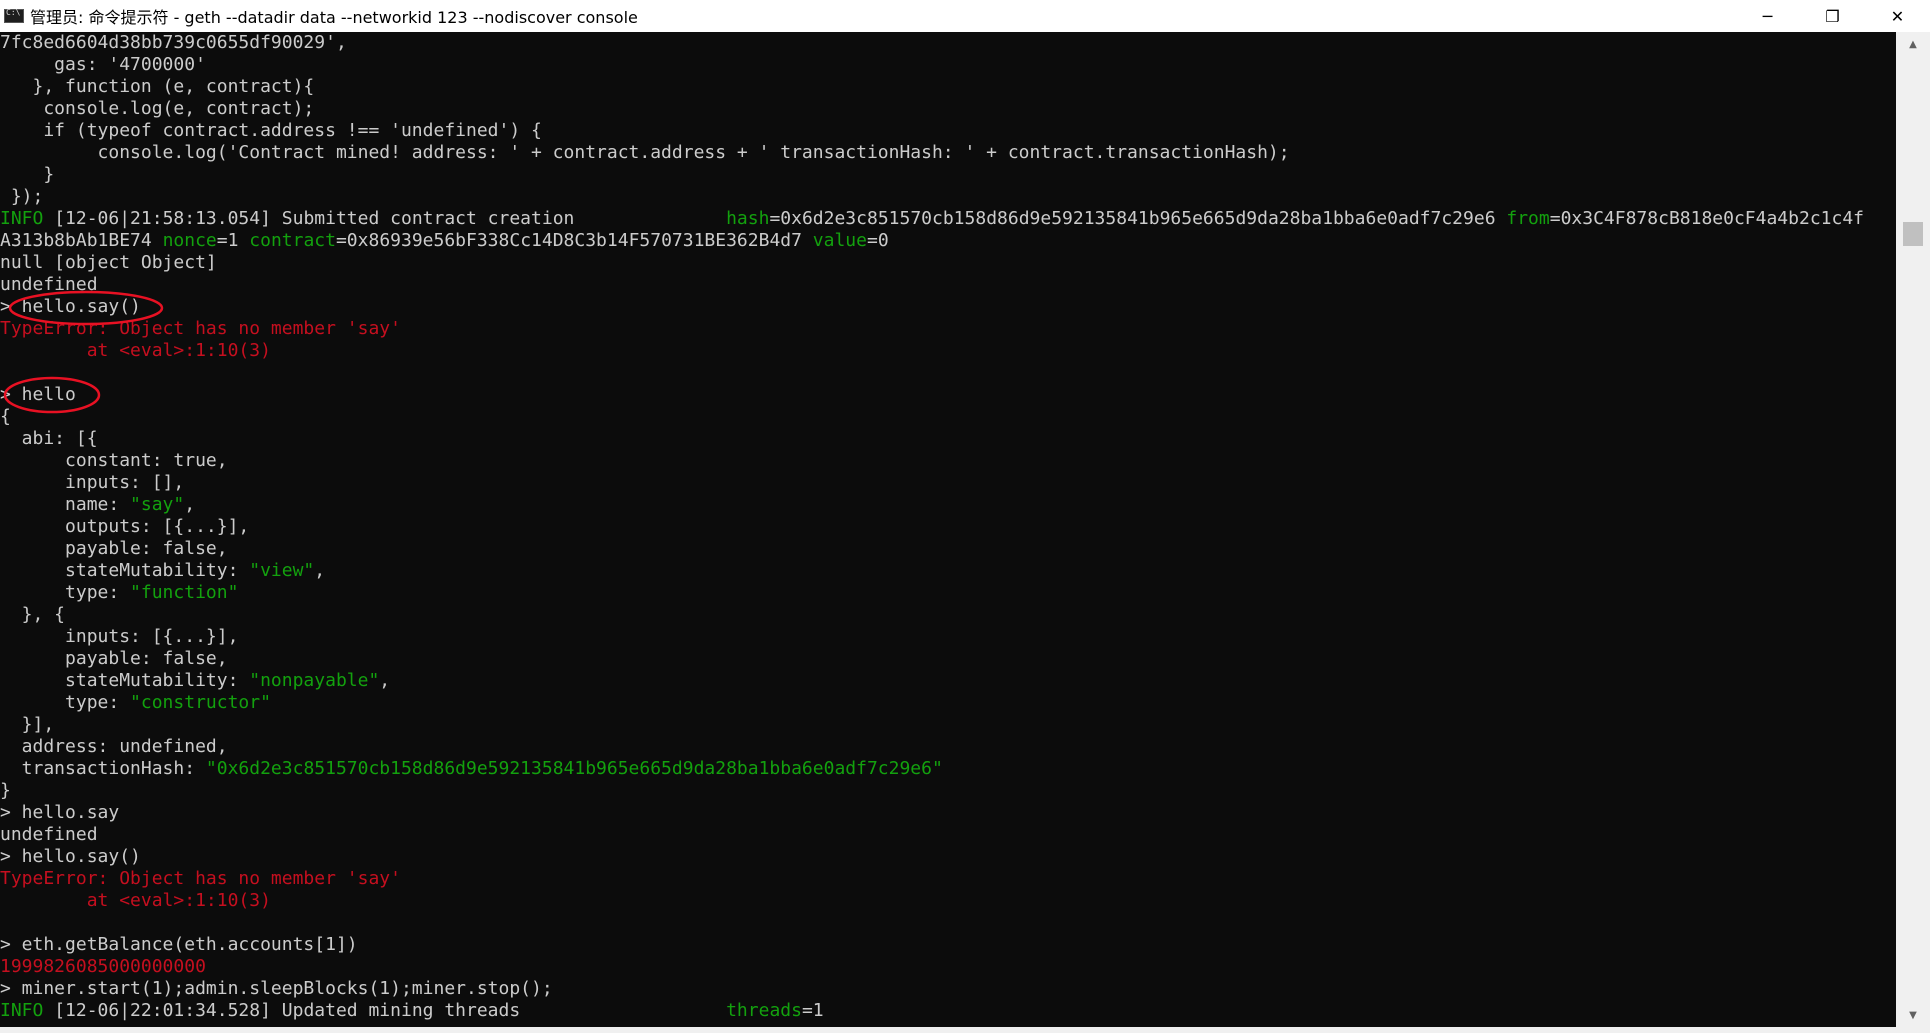 The width and height of the screenshot is (1930, 1033). What do you see at coordinates (948, 263) in the screenshot?
I see `console-line: null [object Object]` at bounding box center [948, 263].